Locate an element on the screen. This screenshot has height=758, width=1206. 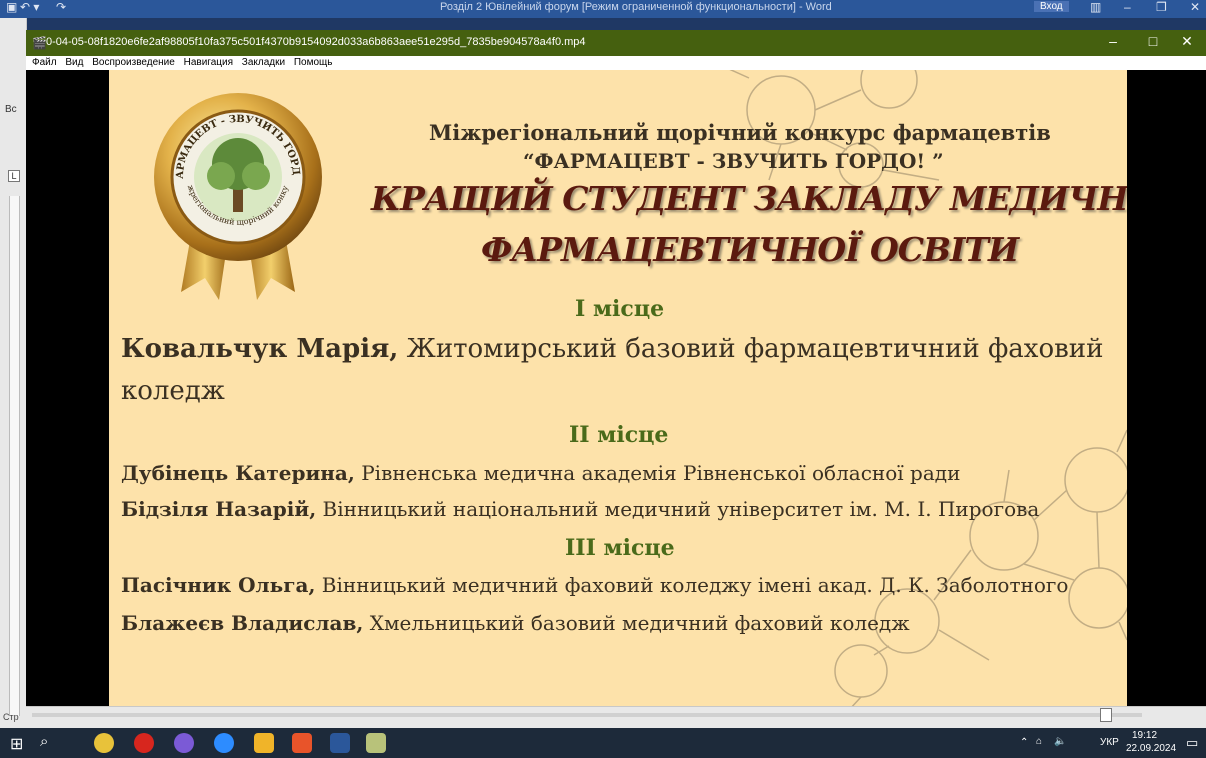
winner-4-name: Пасічник Ольга, is located at coordinates (218, 585).